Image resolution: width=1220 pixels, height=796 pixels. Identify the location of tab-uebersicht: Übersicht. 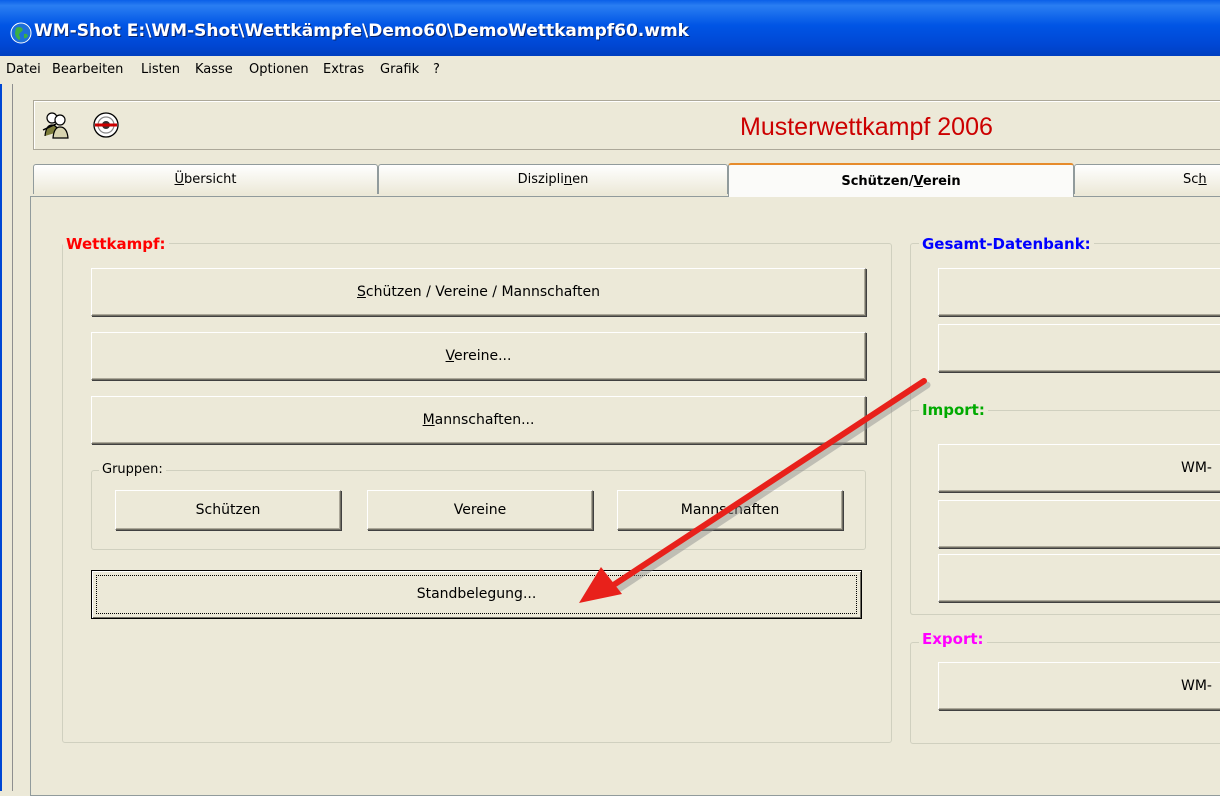
(205, 179).